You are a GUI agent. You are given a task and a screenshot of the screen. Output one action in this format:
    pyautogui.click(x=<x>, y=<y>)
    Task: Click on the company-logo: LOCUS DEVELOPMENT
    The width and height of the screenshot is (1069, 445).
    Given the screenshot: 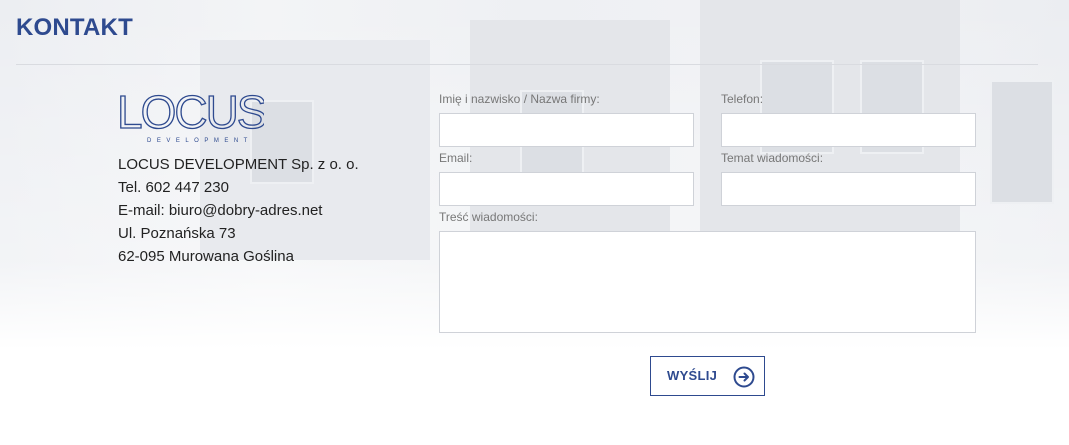 What is the action you would take?
    pyautogui.click(x=190, y=115)
    